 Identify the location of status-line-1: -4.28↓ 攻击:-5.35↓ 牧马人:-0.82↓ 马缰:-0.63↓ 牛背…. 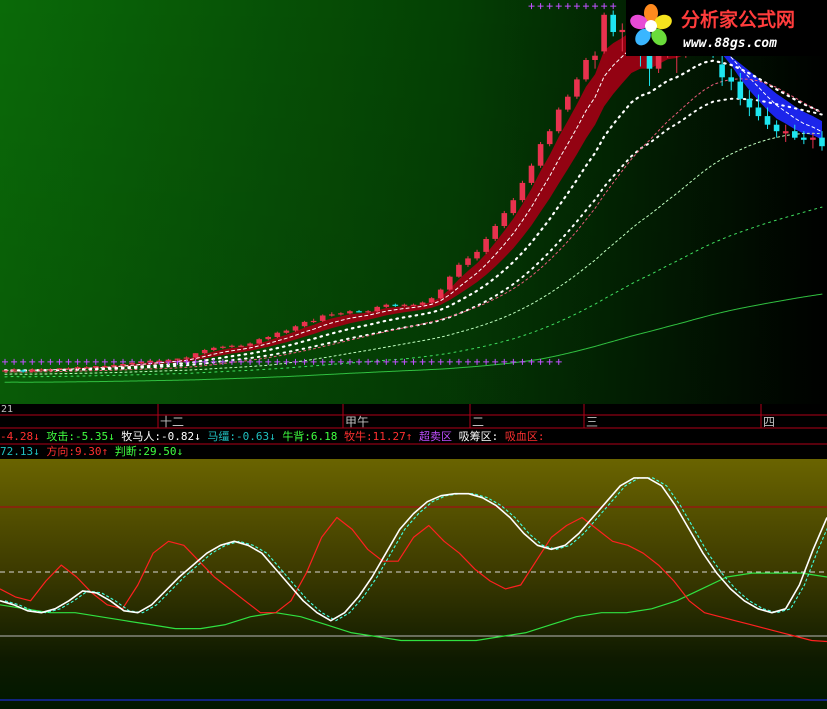
(272, 436).